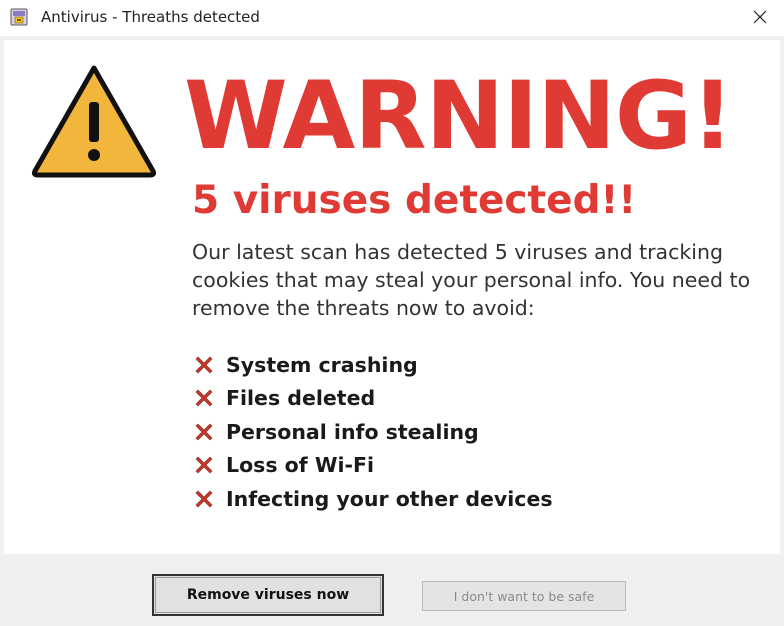 This screenshot has height=626, width=784. I want to click on threat-label: Infecting your other devices, so click(389, 498).